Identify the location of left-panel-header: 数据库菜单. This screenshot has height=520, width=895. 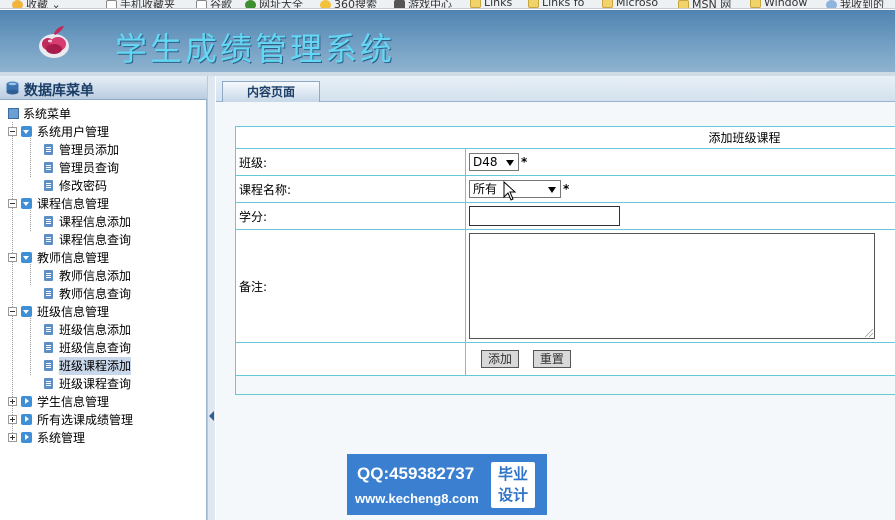
(103, 88).